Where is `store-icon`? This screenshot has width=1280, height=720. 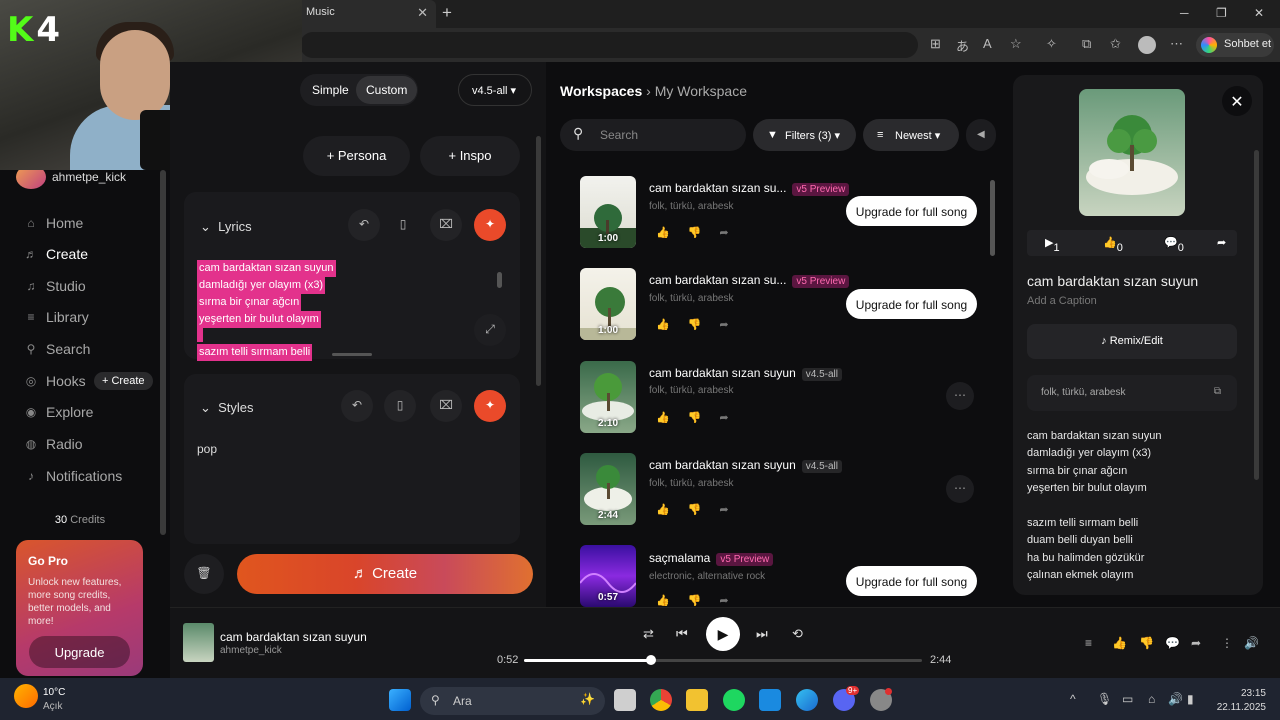
store-icon is located at coordinates (770, 700).